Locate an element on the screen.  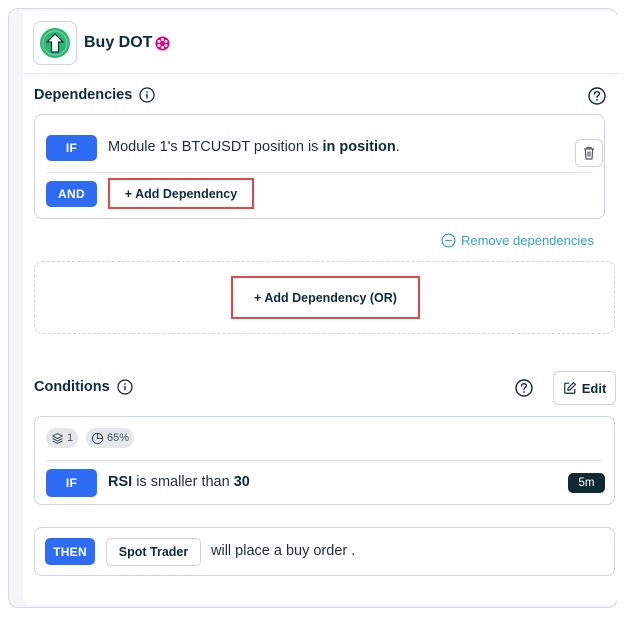
condition-value: 30 is located at coordinates (241, 482).